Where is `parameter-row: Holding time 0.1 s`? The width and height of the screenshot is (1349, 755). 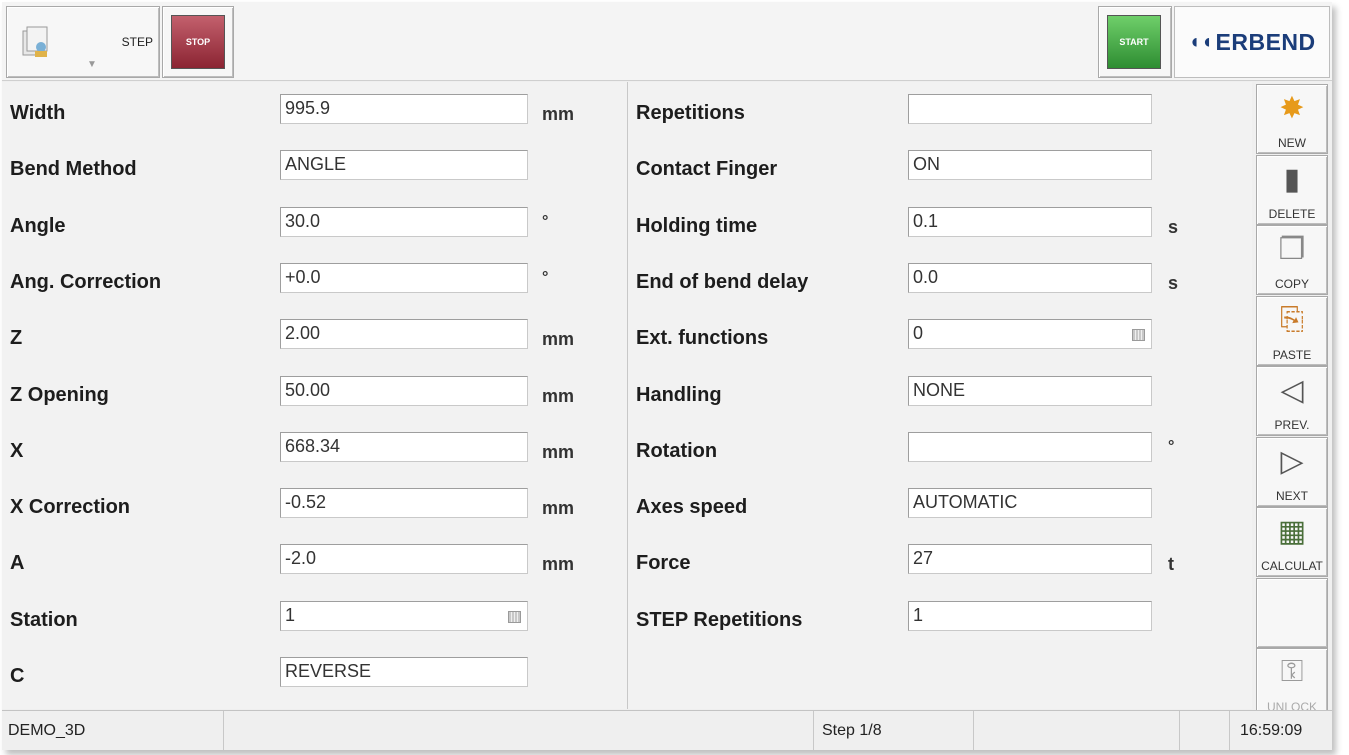 parameter-row: Holding time 0.1 s is located at coordinates (926, 223).